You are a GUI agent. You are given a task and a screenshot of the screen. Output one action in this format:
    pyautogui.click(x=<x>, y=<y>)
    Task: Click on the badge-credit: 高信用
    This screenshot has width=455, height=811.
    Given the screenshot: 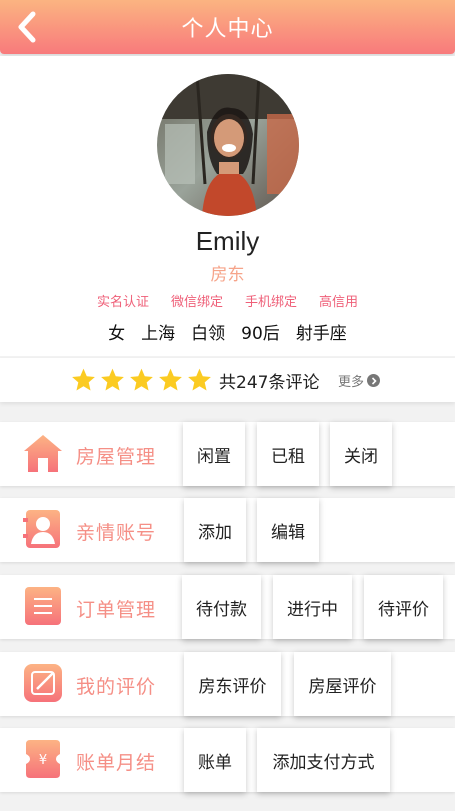 What is the action you would take?
    pyautogui.click(x=339, y=302)
    